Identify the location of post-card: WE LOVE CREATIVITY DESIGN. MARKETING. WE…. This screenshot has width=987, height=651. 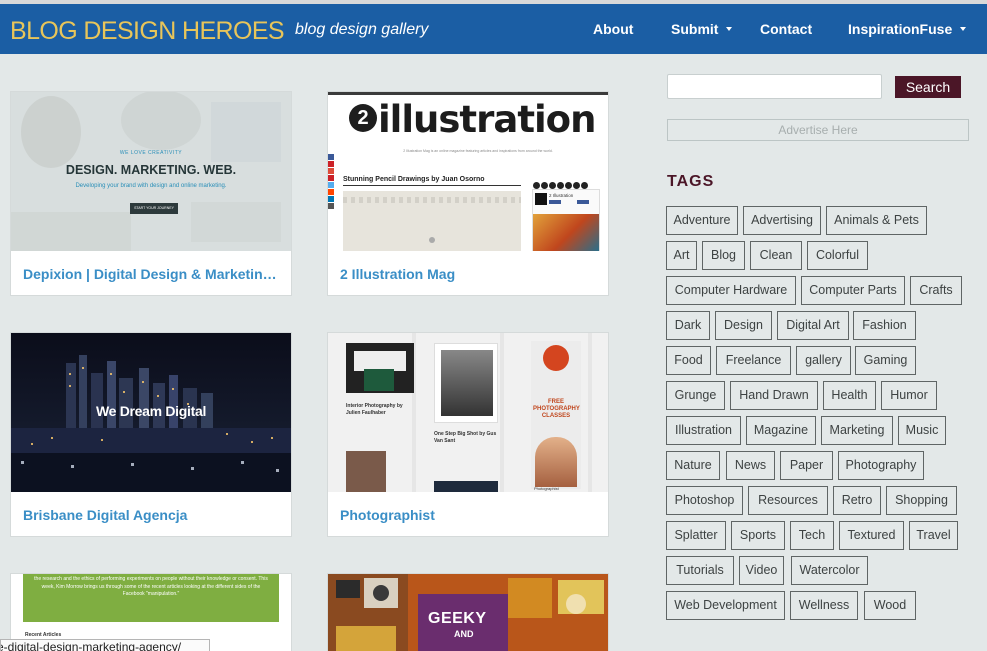
(151, 193).